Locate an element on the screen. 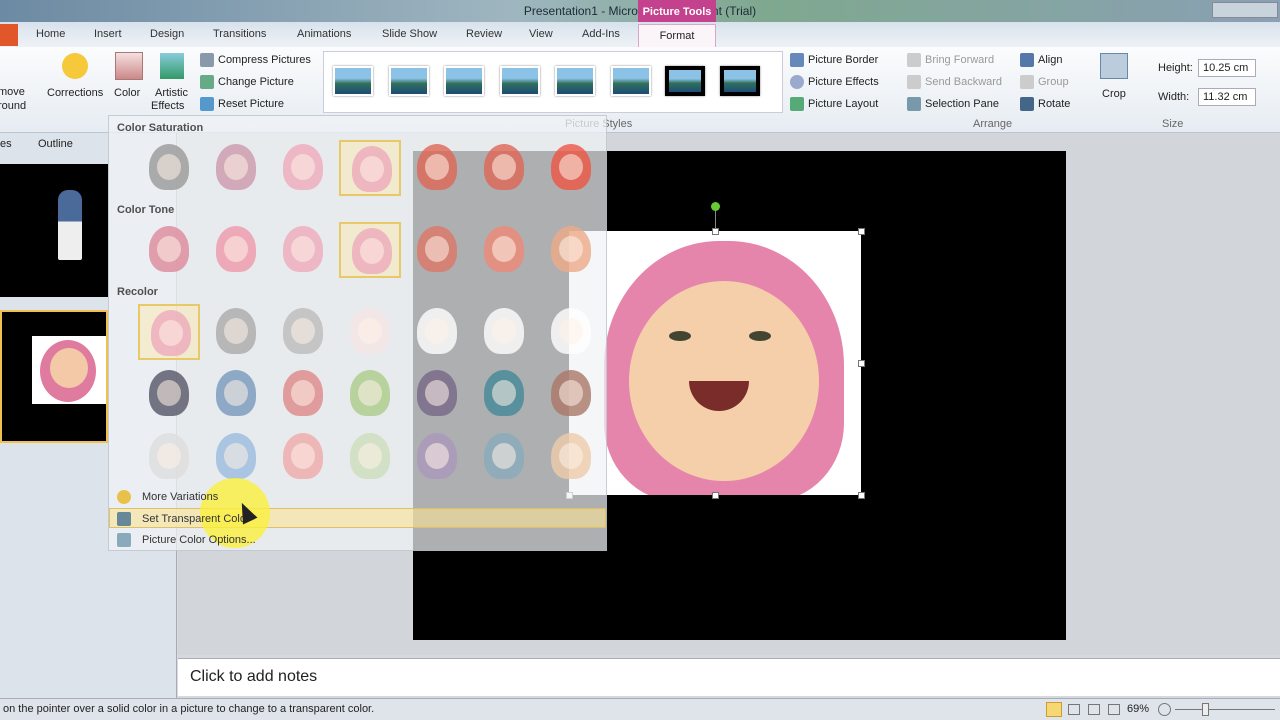 The width and height of the screenshot is (1280, 720). remove-background-button: move is located at coordinates (12, 92).